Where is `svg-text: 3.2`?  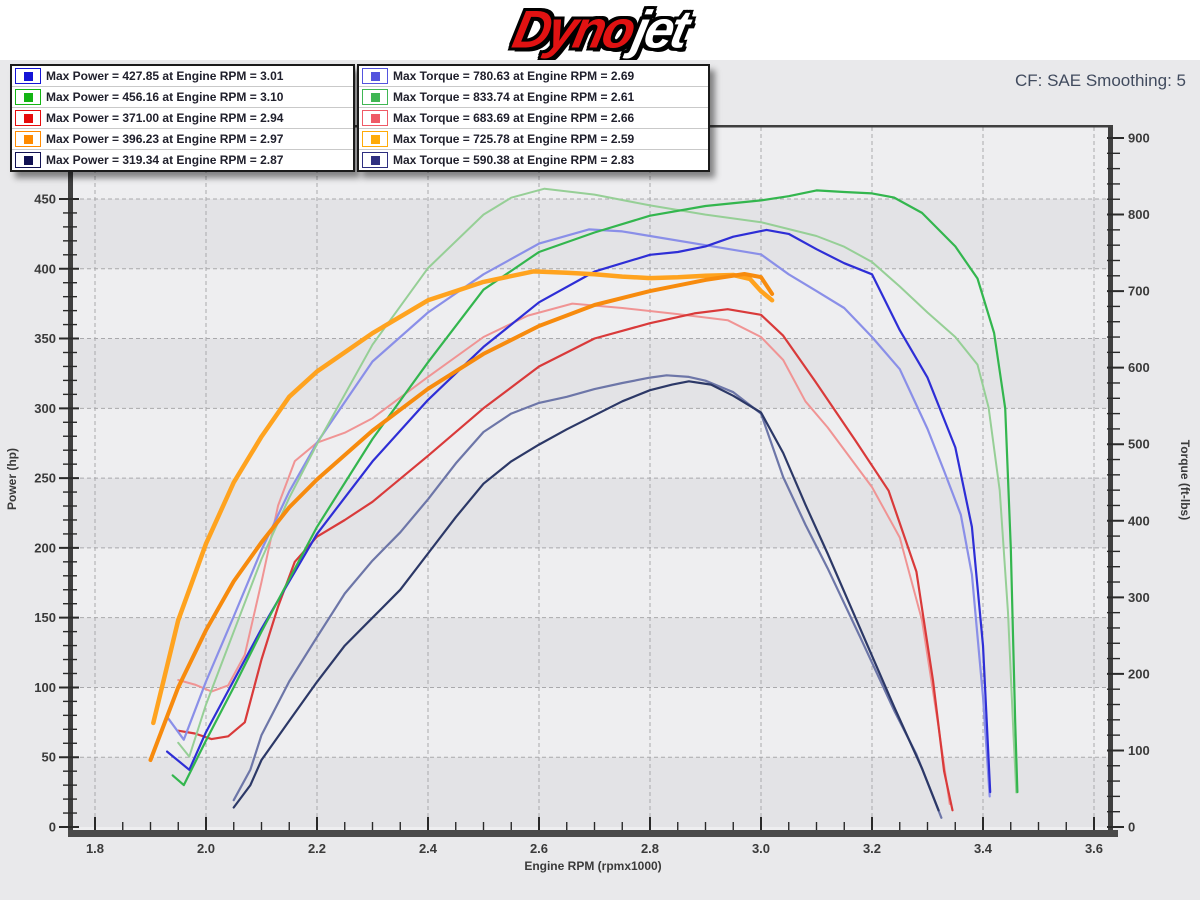
svg-text: 3.2 is located at coordinates (872, 848).